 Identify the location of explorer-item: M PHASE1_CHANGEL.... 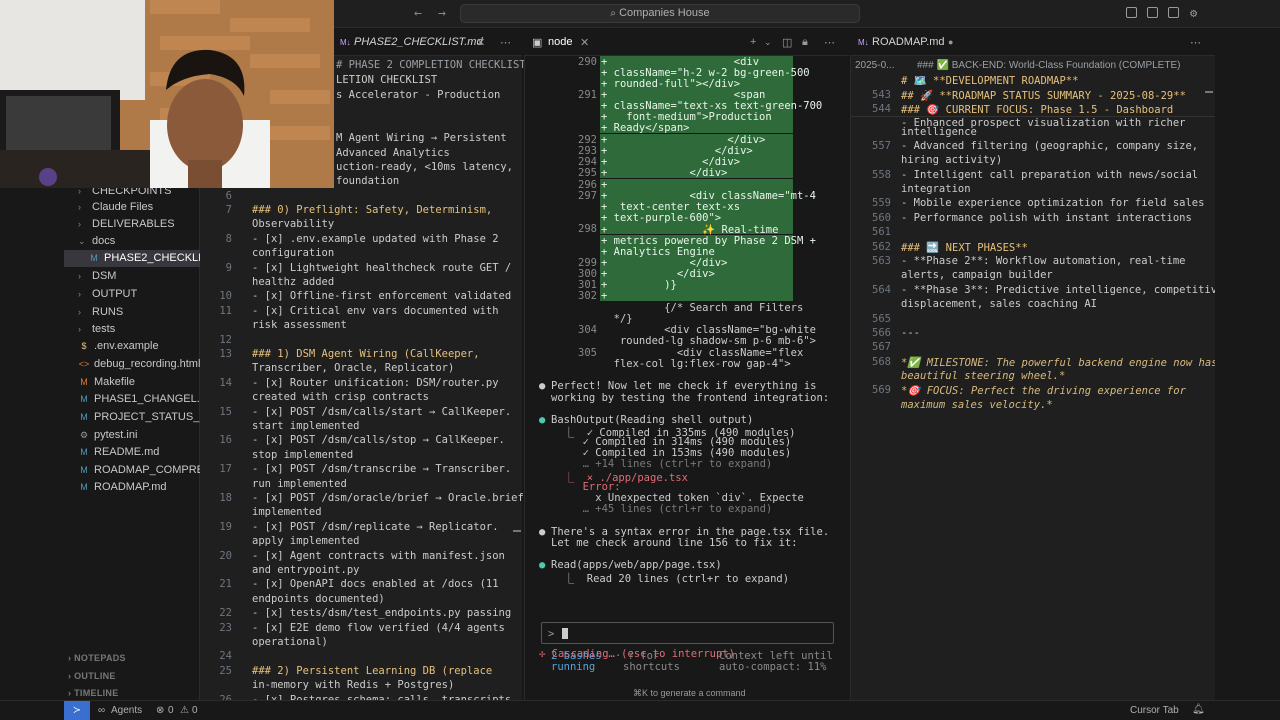
(132, 399).